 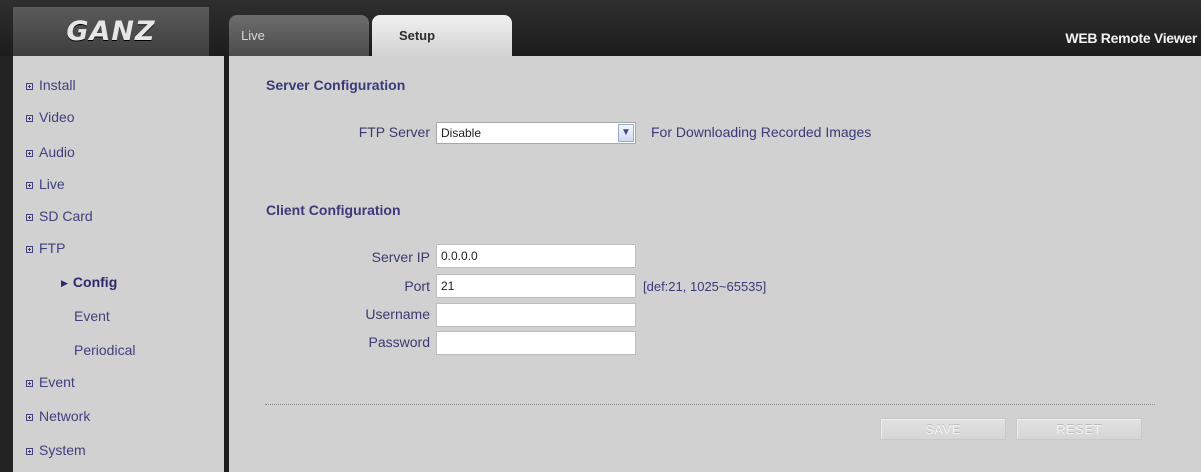 I want to click on sidebar-subitem-config: ▶ Config, so click(x=89, y=282).